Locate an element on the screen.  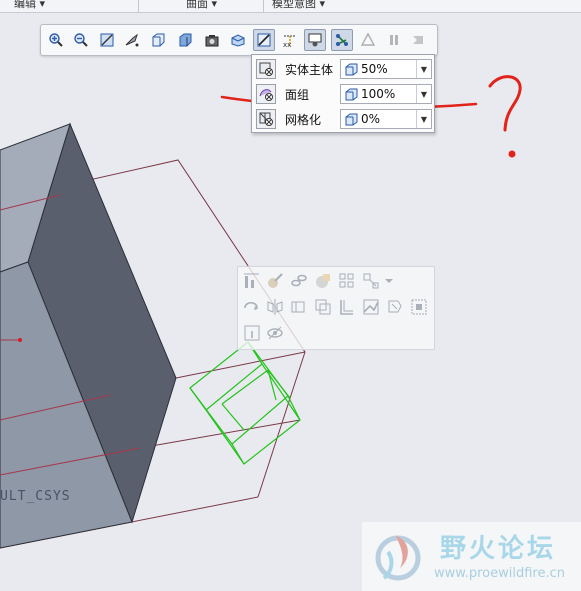
zoom-out-icon is located at coordinates (81, 40).